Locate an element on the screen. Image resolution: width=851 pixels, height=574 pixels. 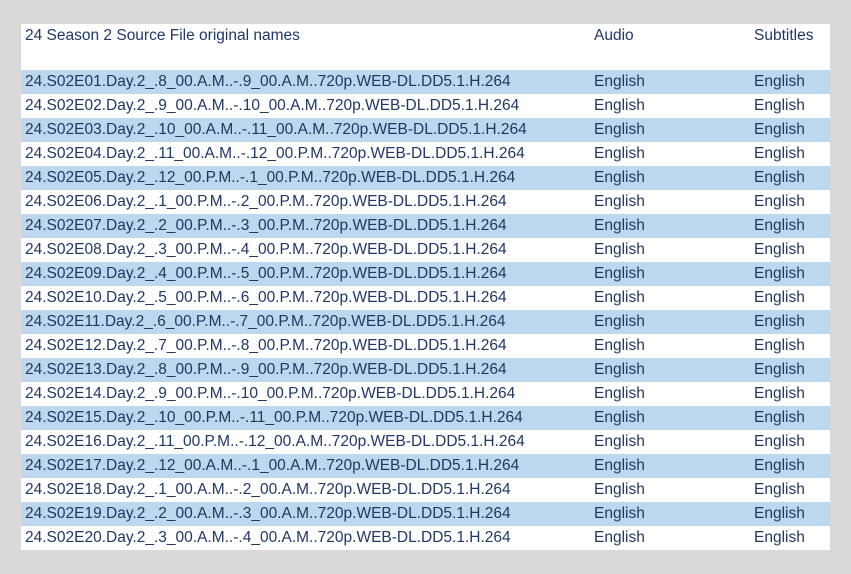
spacer-row is located at coordinates (425, 59).